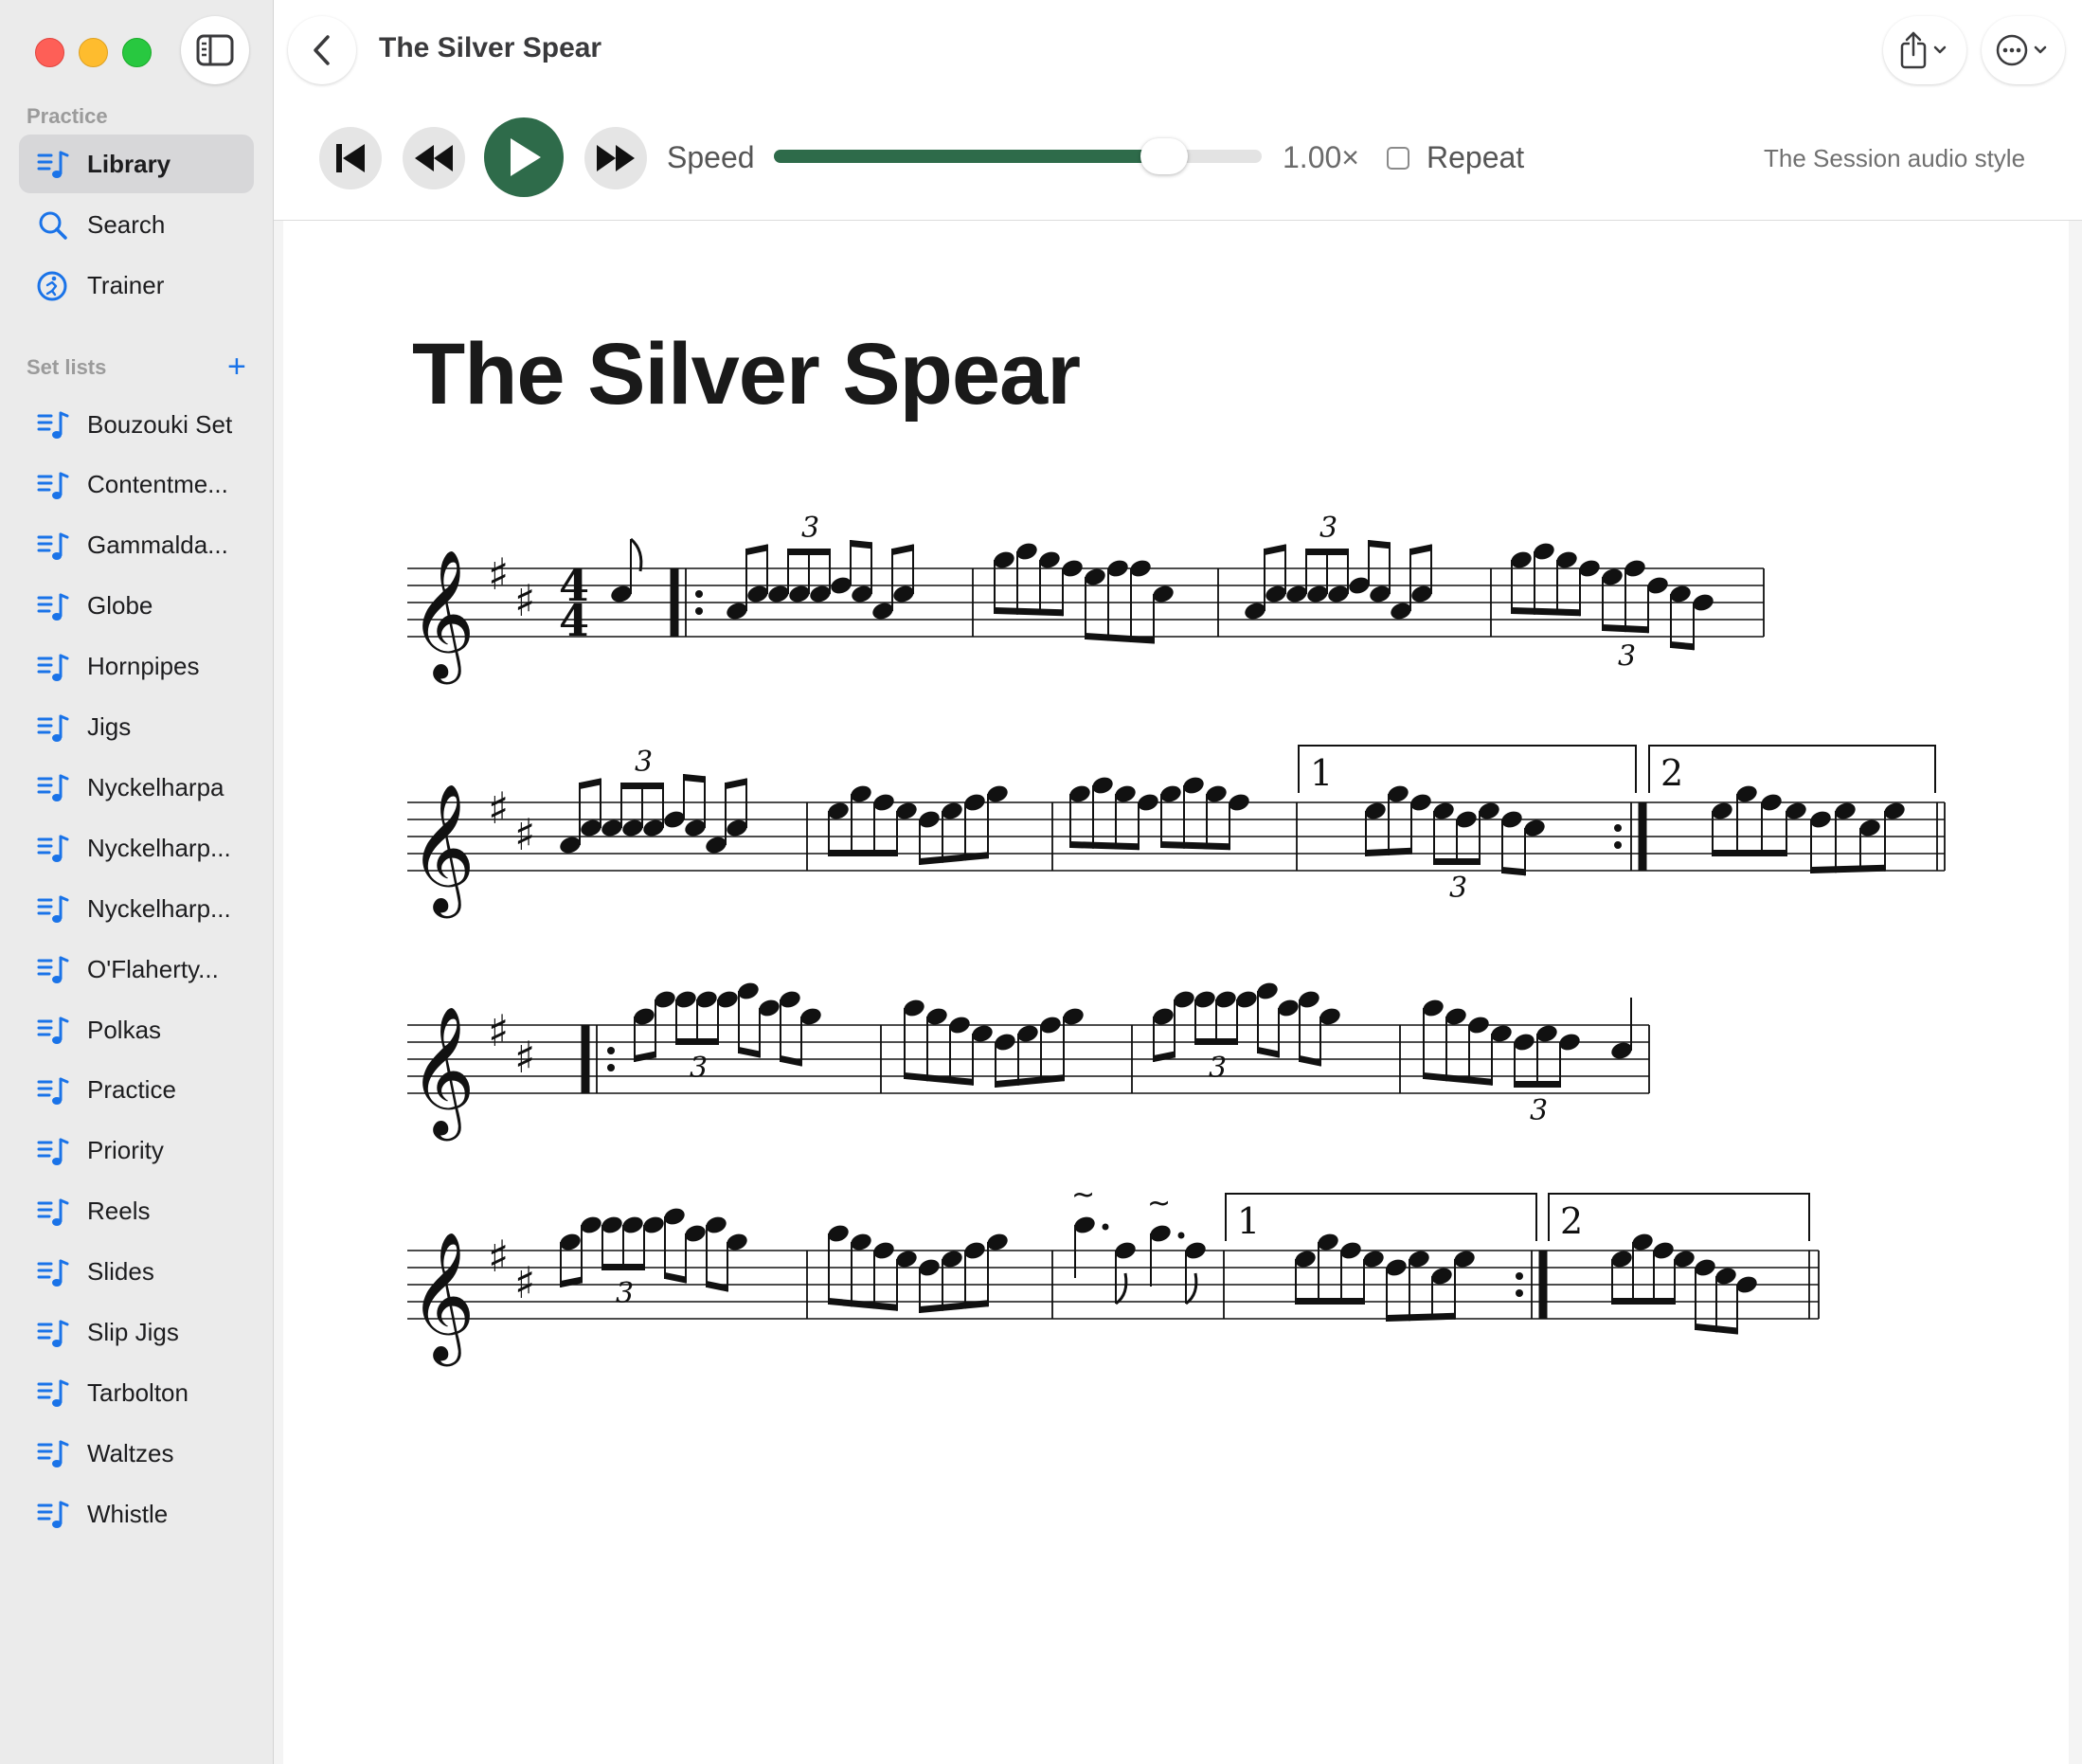 Image resolution: width=2082 pixels, height=1764 pixels. I want to click on time-signature-bottom: 4, so click(574, 620).